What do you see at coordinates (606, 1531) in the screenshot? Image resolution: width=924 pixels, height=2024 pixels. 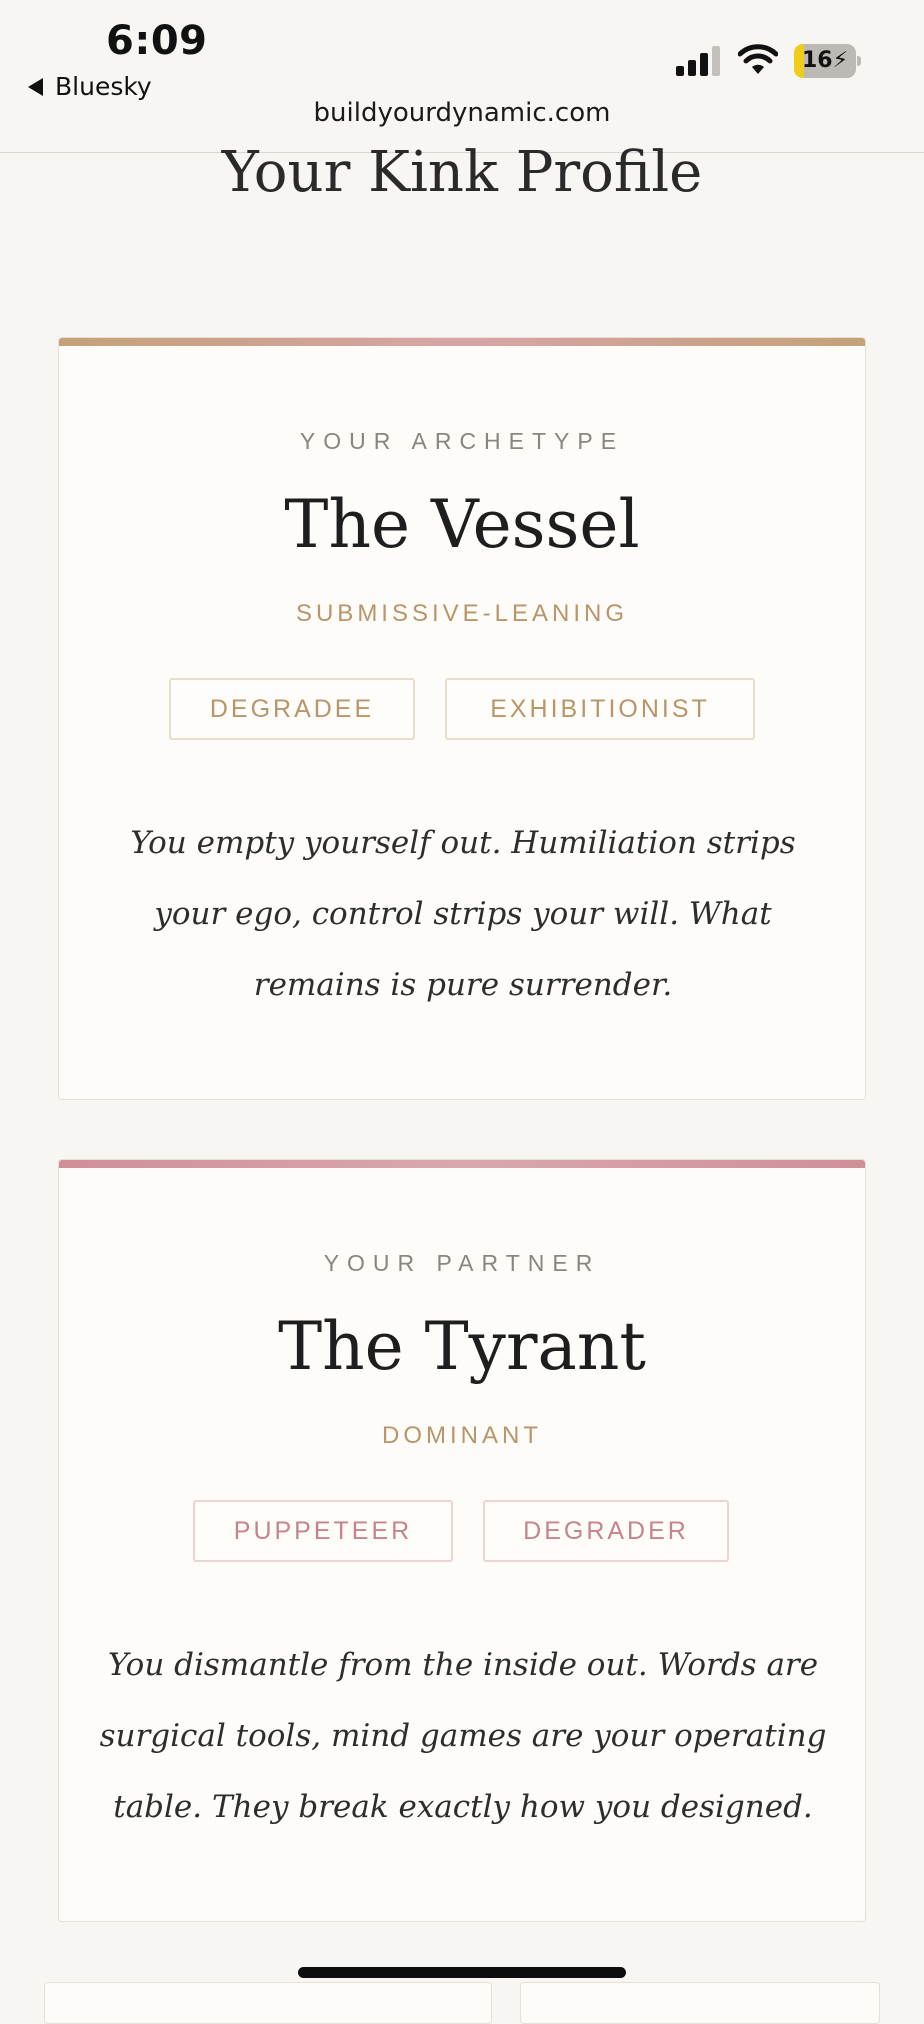 I see `partner-tag: DEGRADER` at bounding box center [606, 1531].